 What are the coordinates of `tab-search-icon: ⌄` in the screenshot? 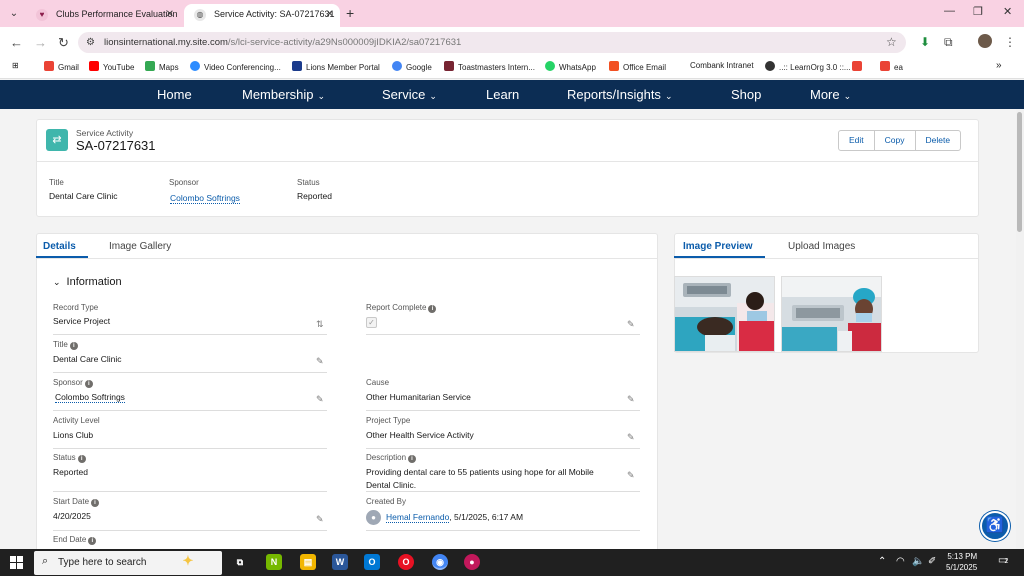 It's located at (14, 14).